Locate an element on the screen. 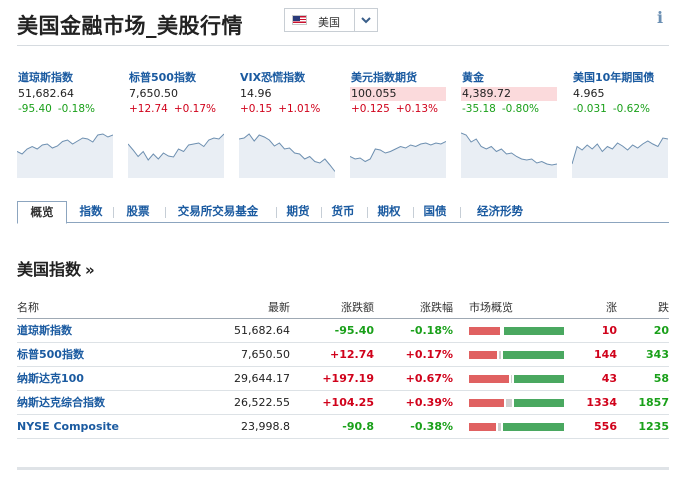  index-advancers: 10 is located at coordinates (609, 330).